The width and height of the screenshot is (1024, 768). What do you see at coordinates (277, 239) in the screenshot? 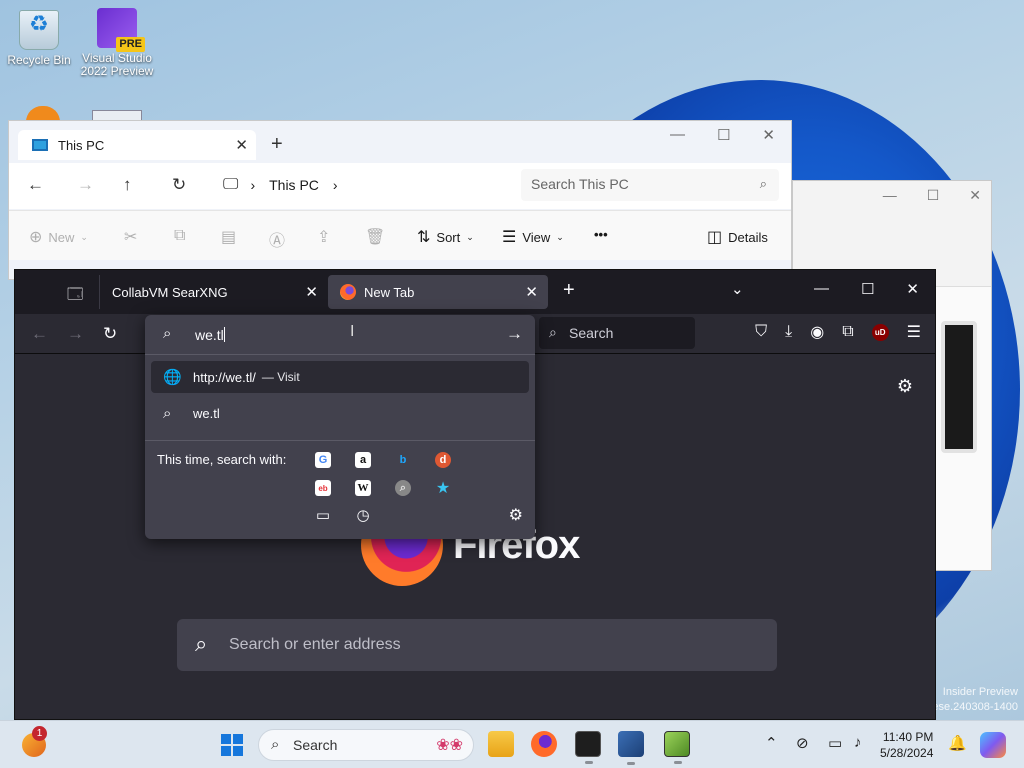
I see `rename-icon: Ⓐ` at bounding box center [277, 239].